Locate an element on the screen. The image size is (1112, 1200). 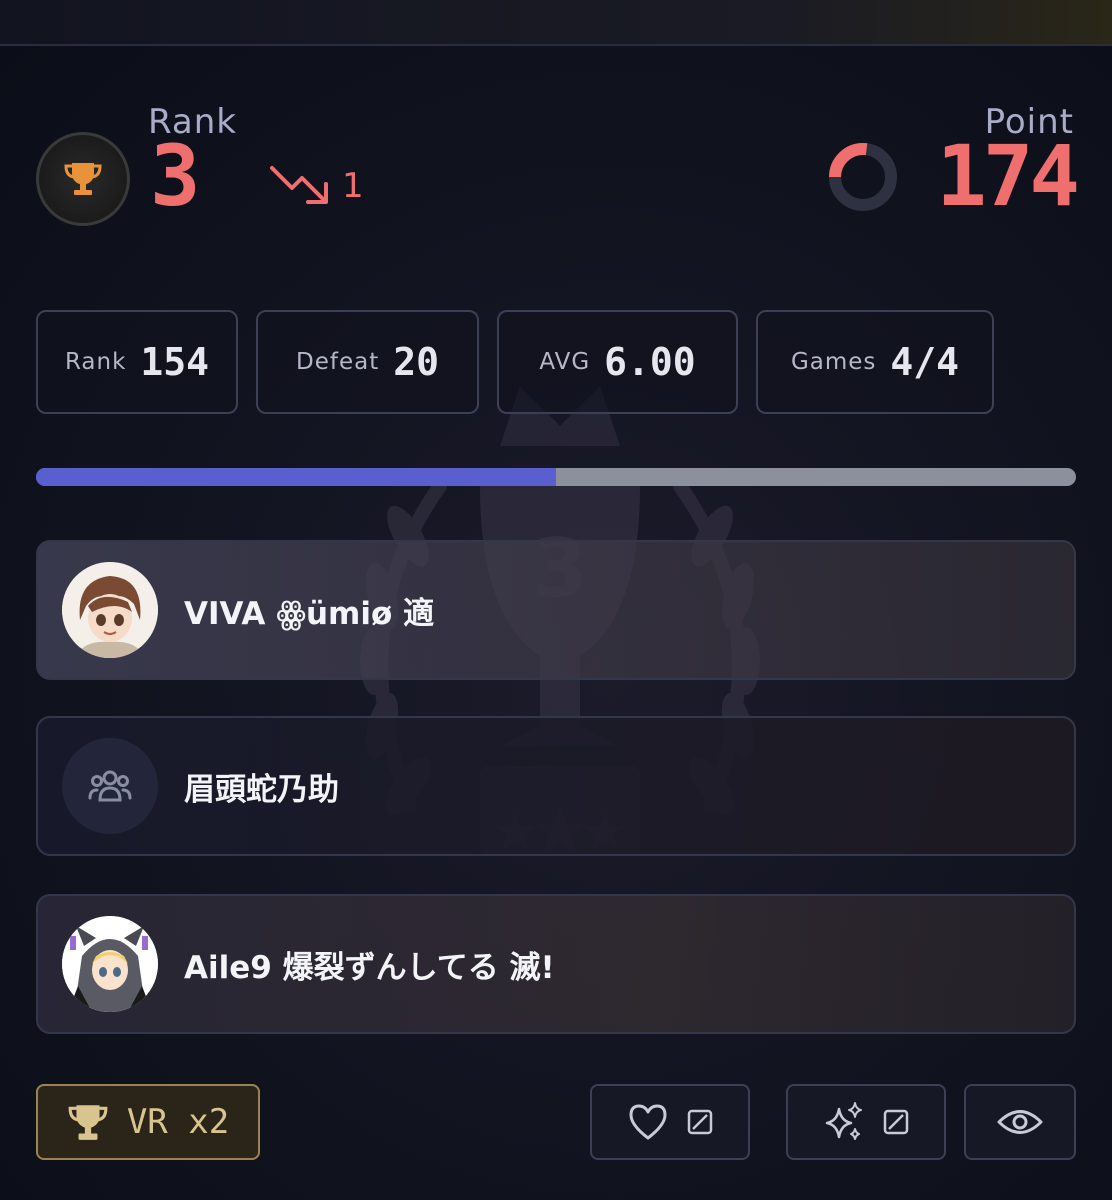
player-name: 眉頭蛇乃助 is located at coordinates (261, 789).